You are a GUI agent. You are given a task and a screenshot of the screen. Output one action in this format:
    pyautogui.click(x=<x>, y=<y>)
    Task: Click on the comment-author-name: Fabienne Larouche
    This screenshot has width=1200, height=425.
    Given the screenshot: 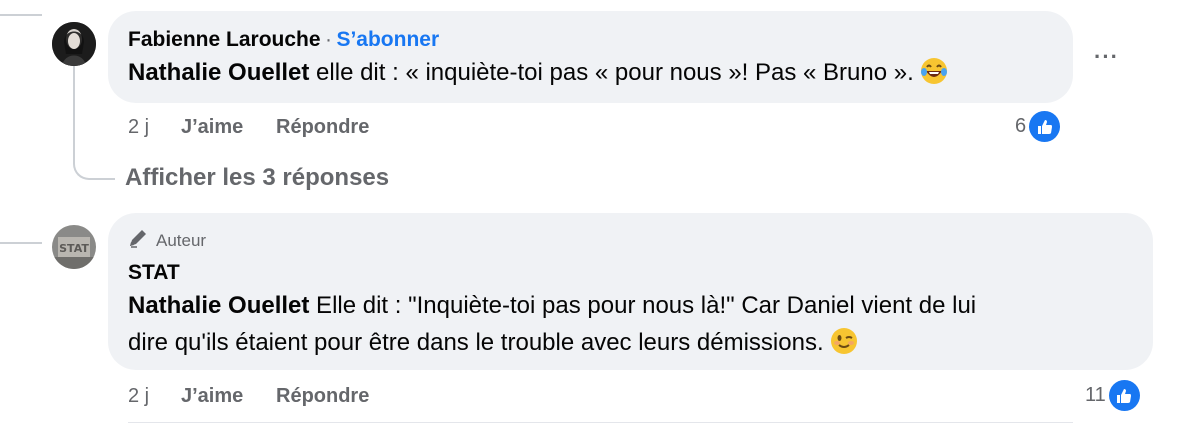 What is the action you would take?
    pyautogui.click(x=224, y=39)
    